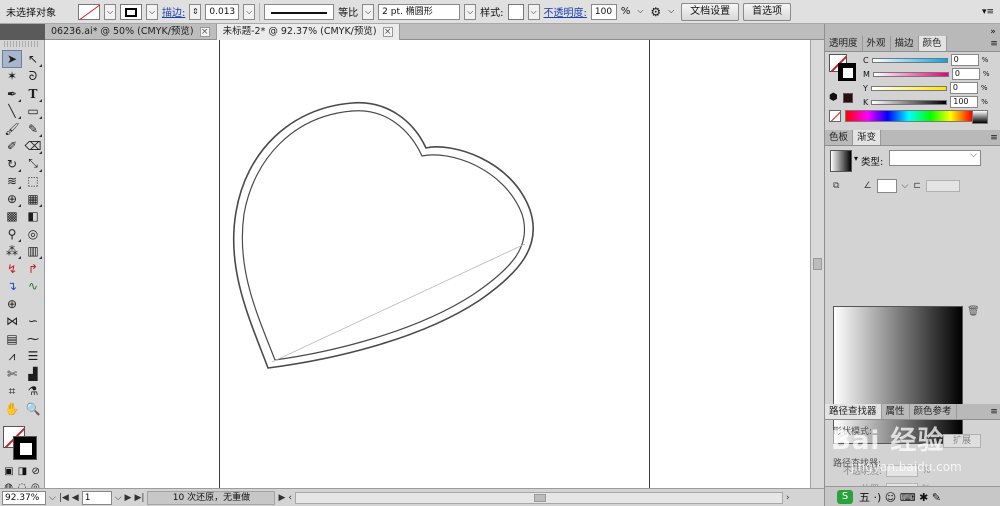 The width and height of the screenshot is (1000, 506). What do you see at coordinates (841, 161) in the screenshot?
I see `gradient-preview` at bounding box center [841, 161].